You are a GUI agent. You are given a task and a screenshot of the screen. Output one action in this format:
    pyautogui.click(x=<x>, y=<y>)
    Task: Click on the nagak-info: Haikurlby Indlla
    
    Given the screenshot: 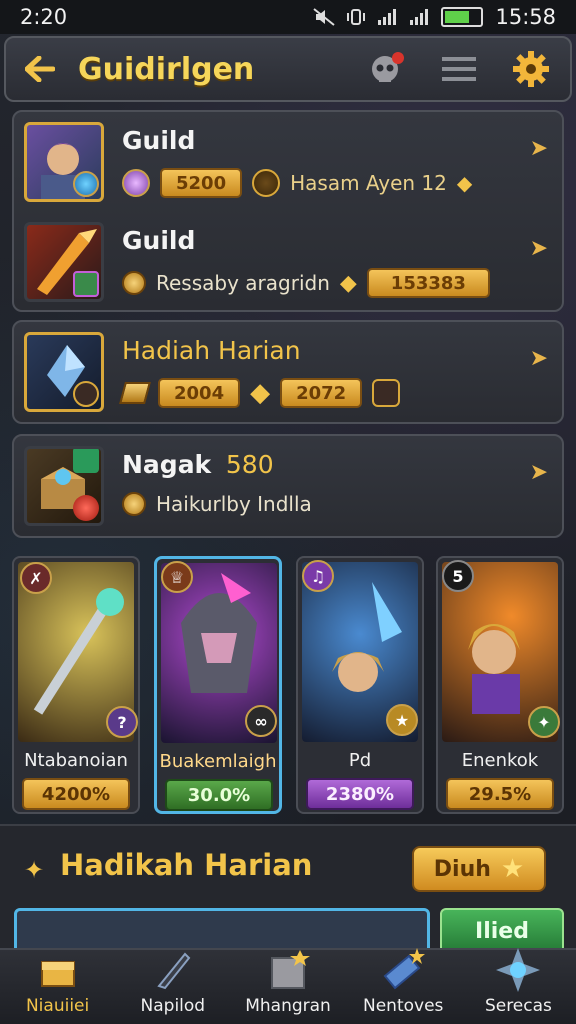 What is the action you would take?
    pyautogui.click(x=217, y=504)
    